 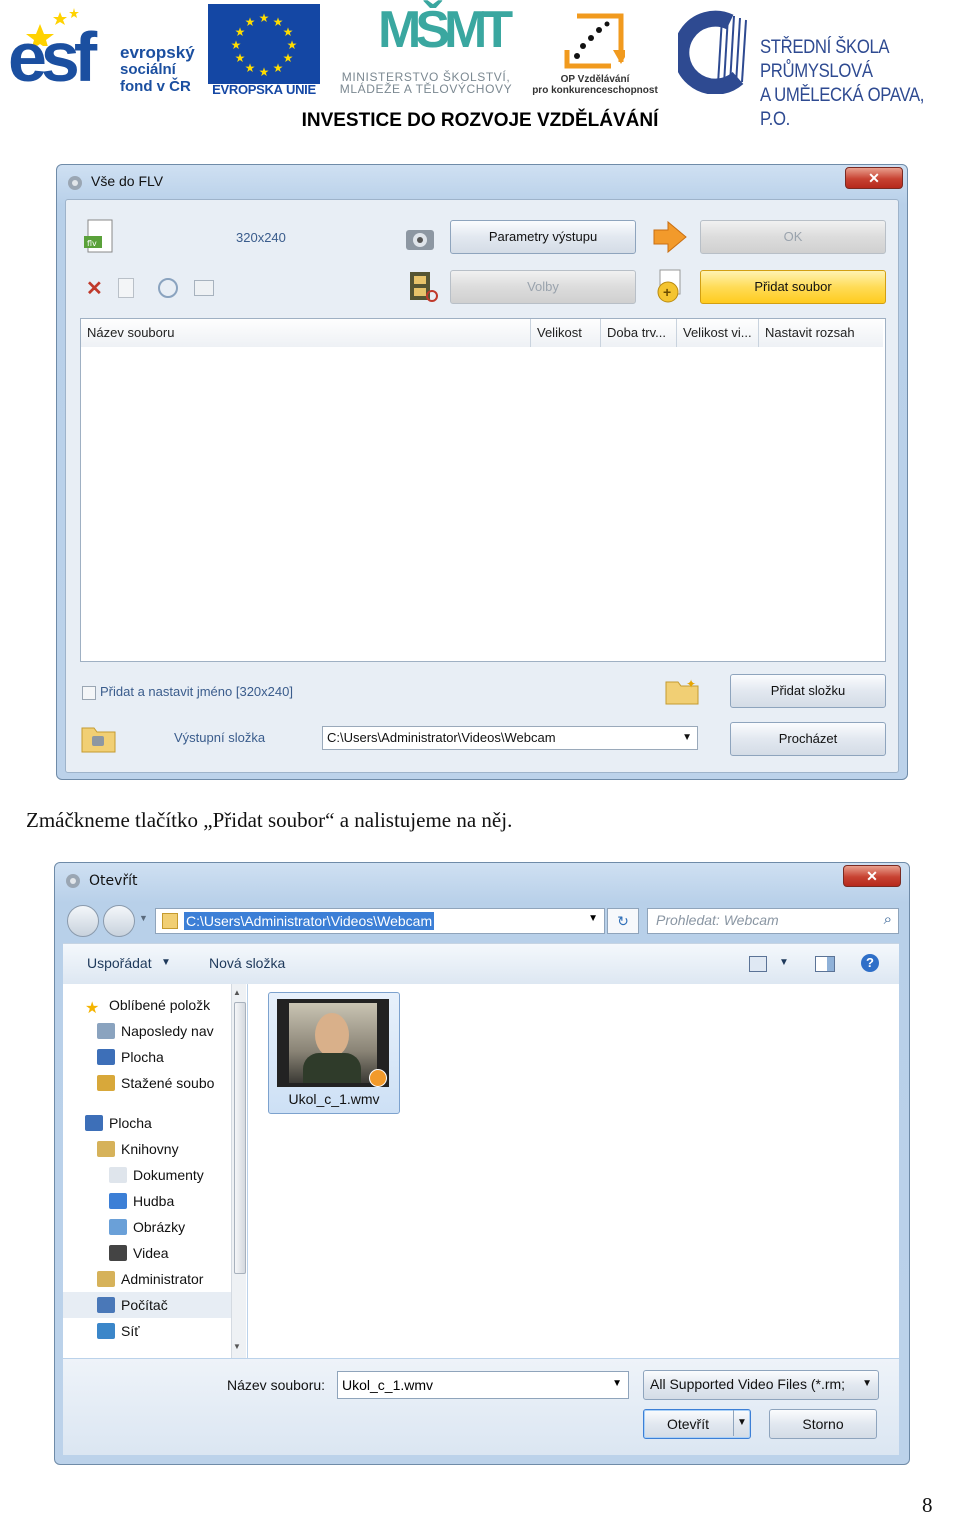 I want to click on address-dropdown-icon: ▼, so click(x=593, y=918).